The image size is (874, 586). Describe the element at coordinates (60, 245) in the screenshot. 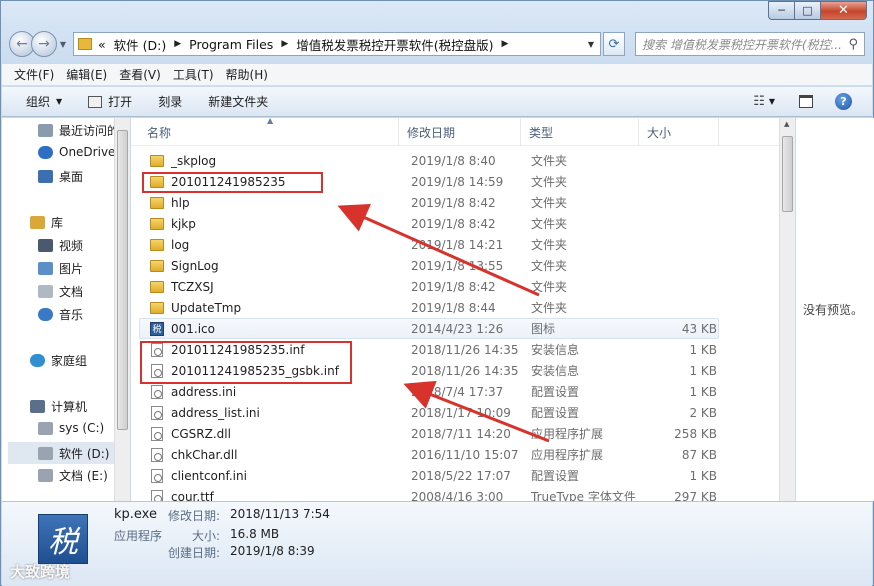

I see `sidebar-item-videos: 视频` at that location.